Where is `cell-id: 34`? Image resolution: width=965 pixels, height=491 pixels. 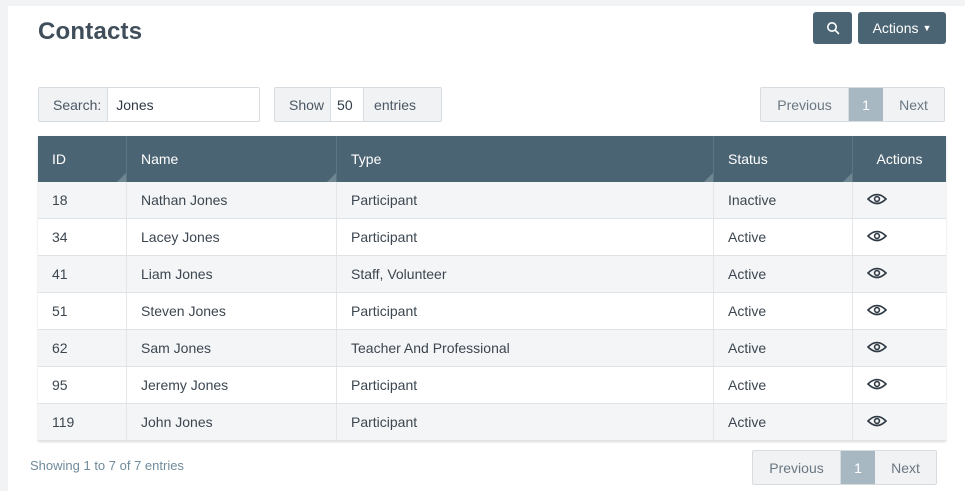 cell-id: 34 is located at coordinates (82, 237).